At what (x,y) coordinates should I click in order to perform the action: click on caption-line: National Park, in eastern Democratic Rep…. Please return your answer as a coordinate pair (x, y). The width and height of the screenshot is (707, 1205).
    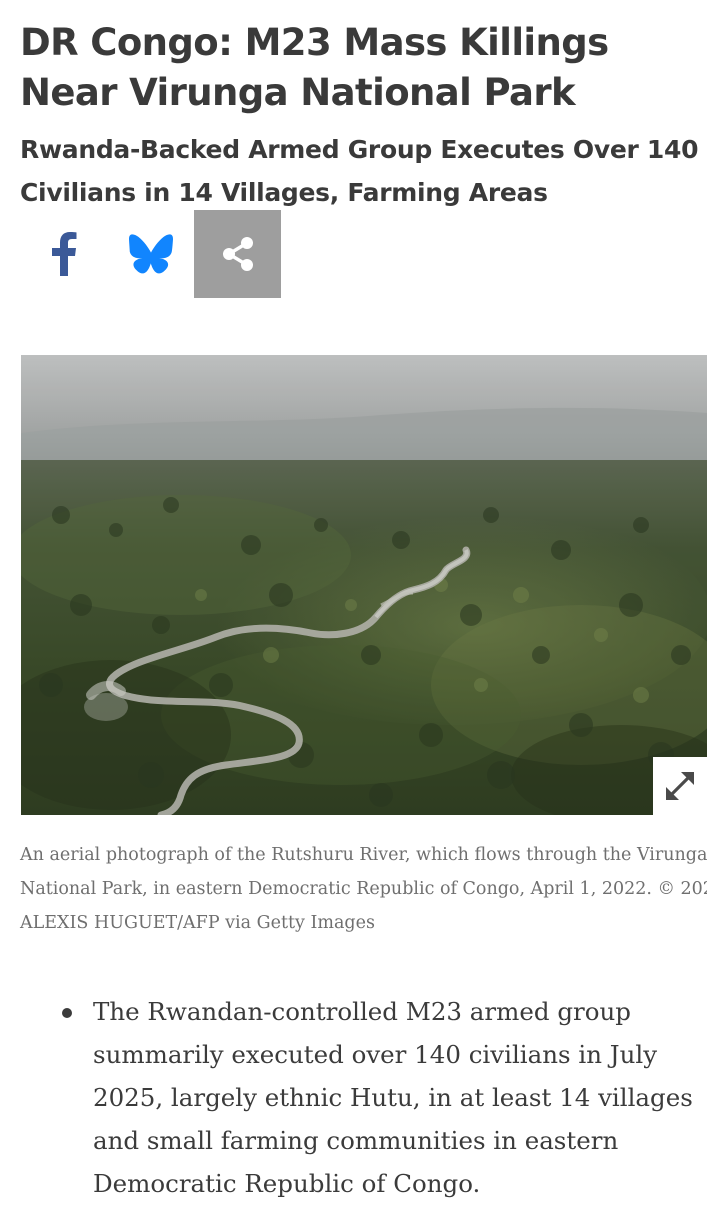
    Looking at the image, I should click on (363, 889).